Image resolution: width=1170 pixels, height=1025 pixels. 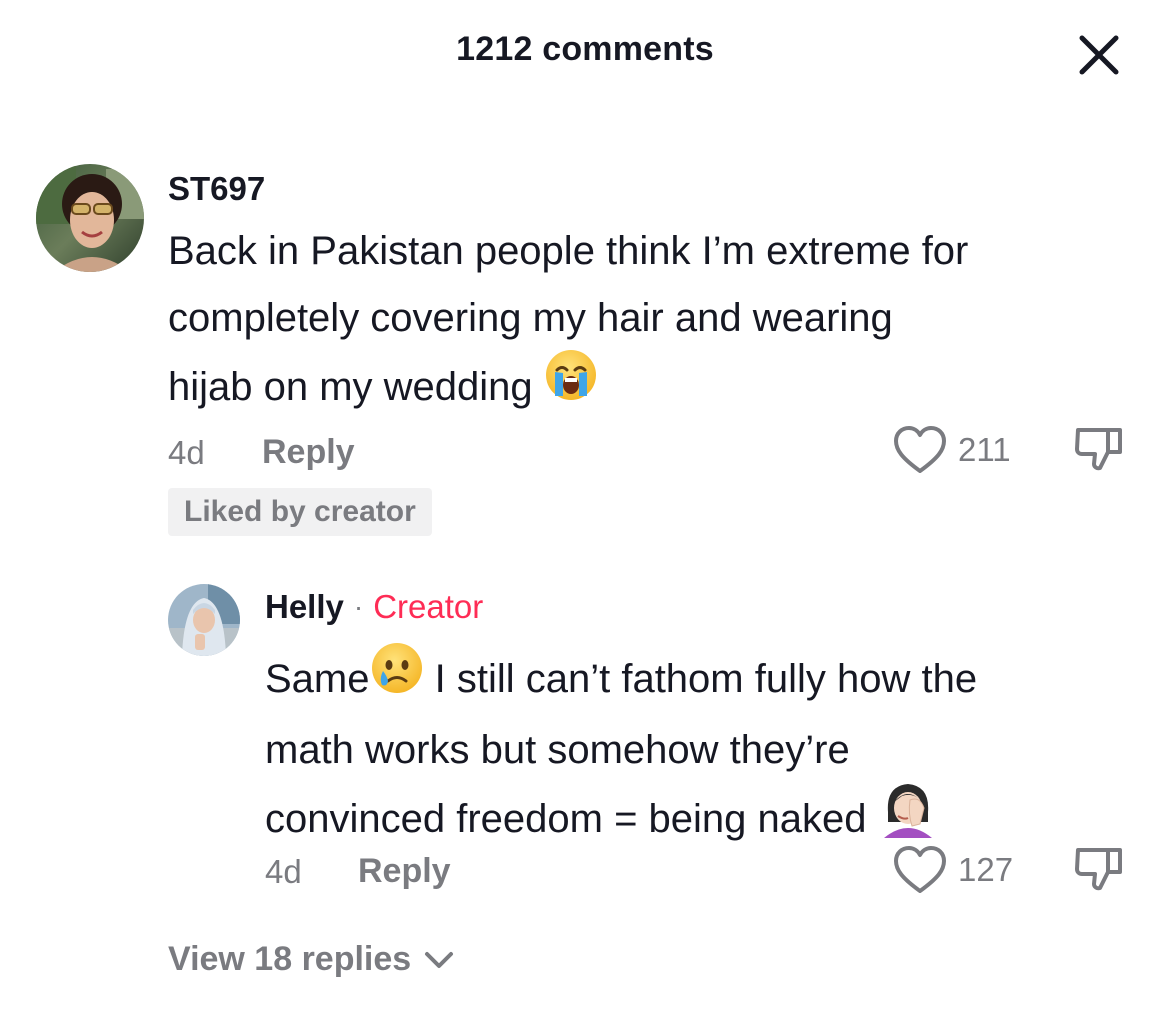 I want to click on close-button, so click(x=1099, y=55).